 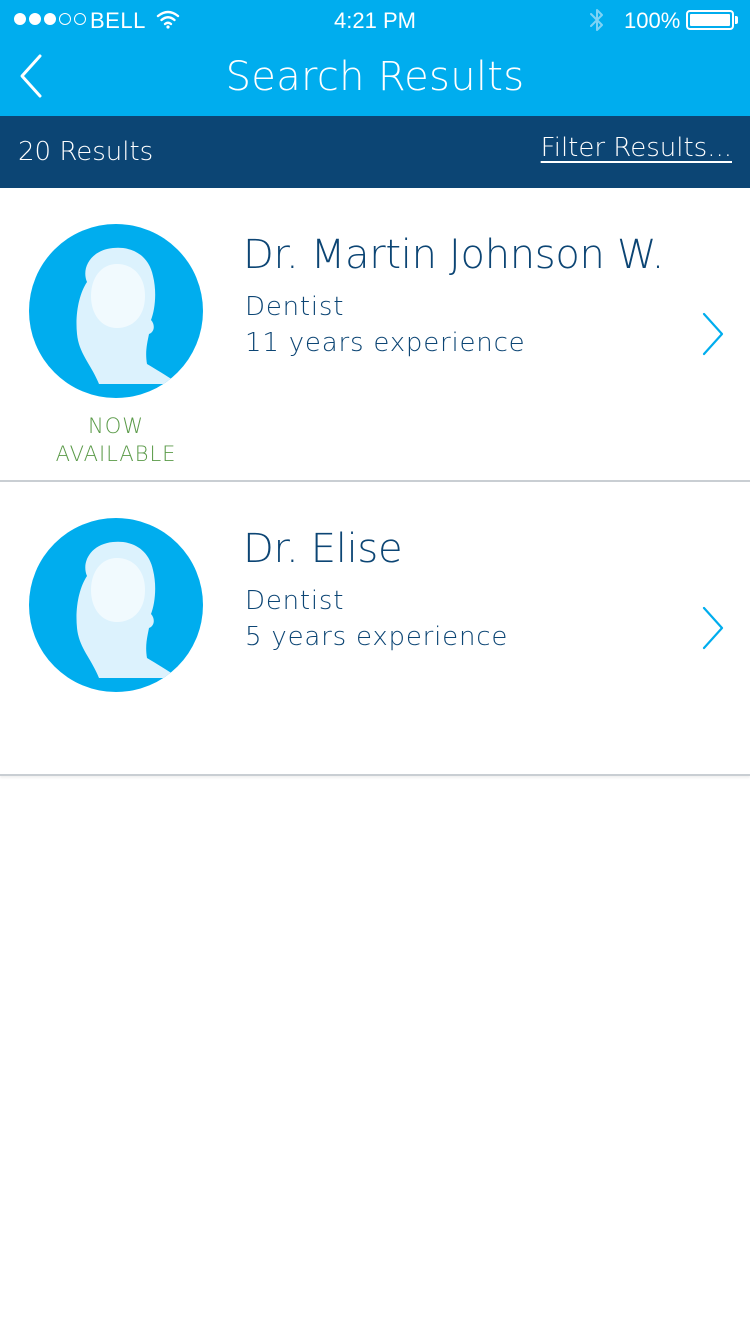 What do you see at coordinates (86, 152) in the screenshot?
I see `results-count: 20 Results` at bounding box center [86, 152].